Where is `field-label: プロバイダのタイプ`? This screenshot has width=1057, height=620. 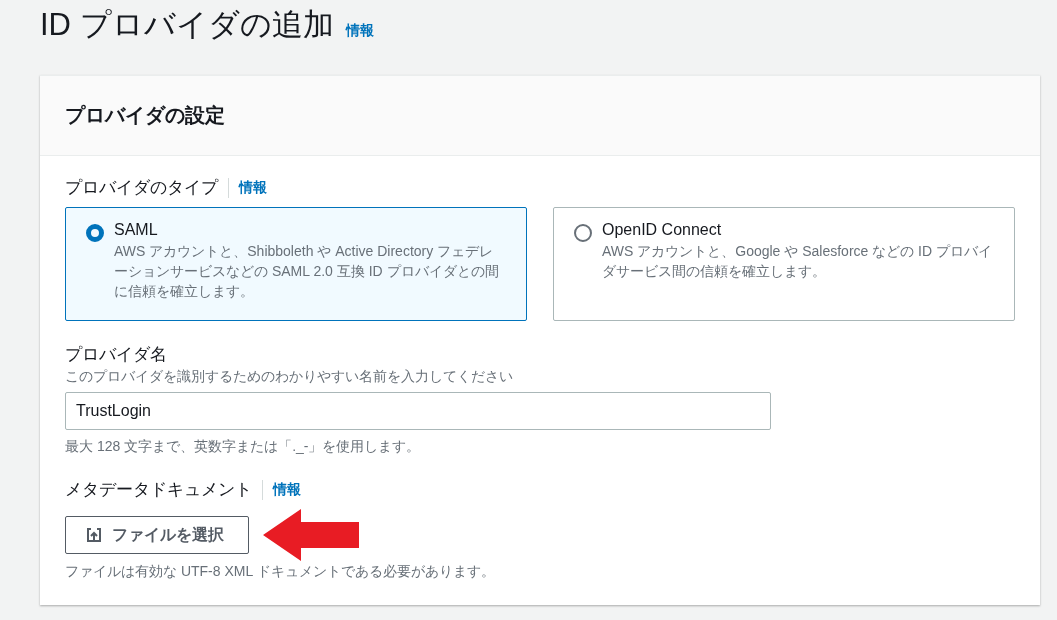 field-label: プロバイダのタイプ is located at coordinates (141, 188).